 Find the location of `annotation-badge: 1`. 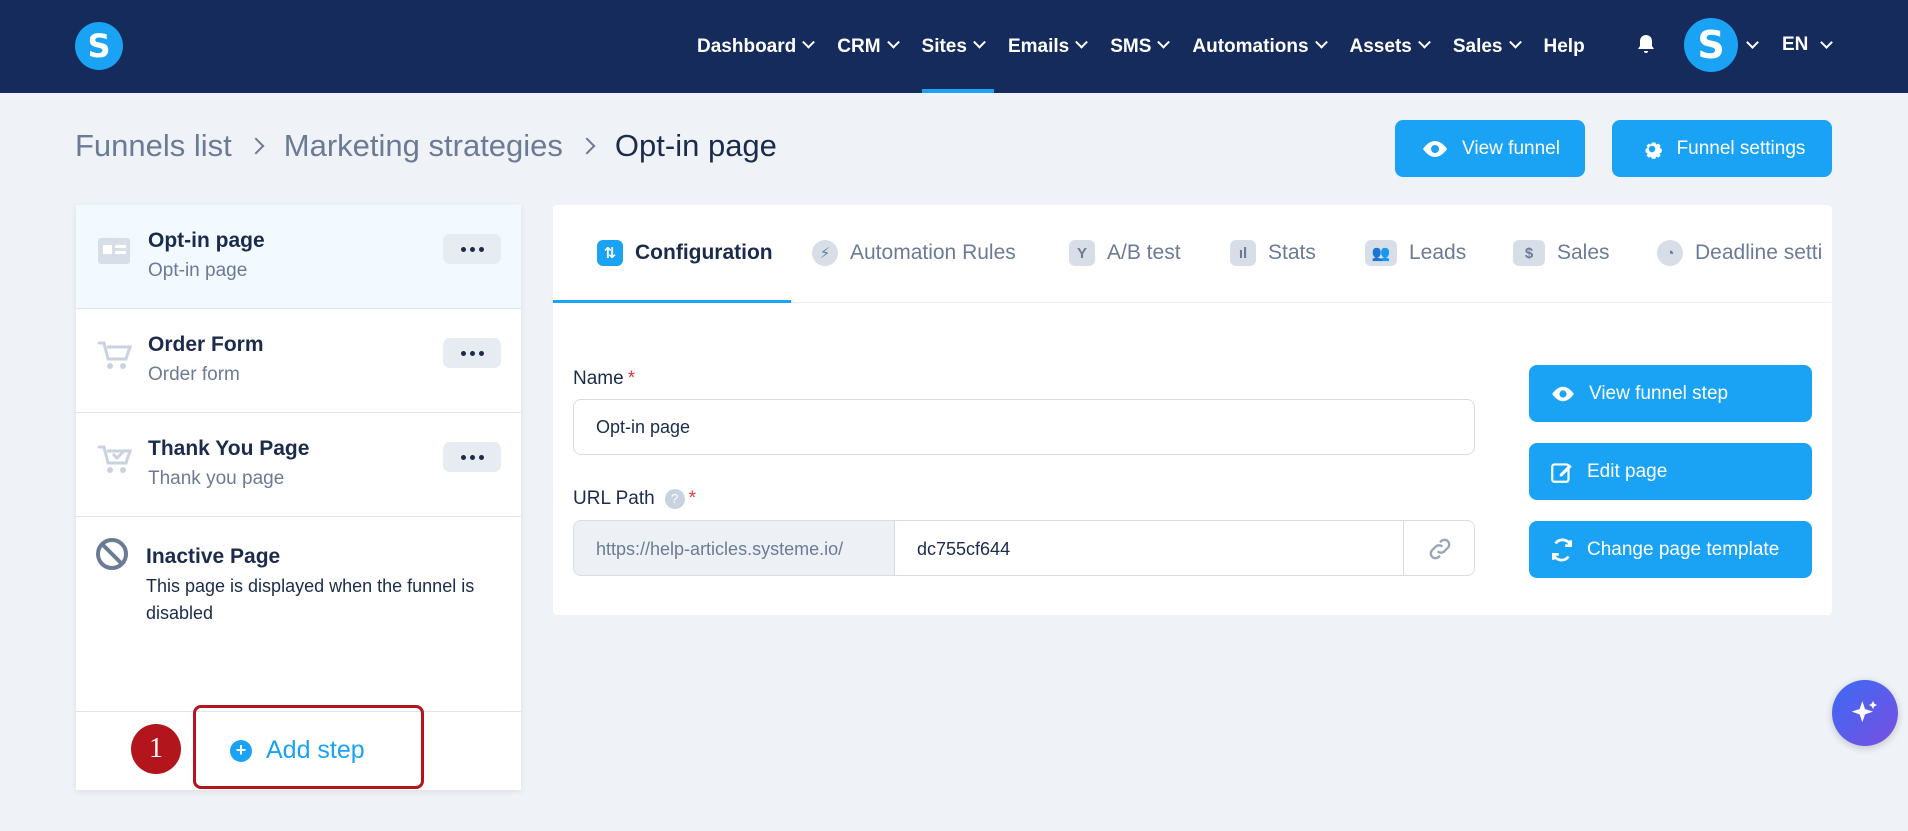

annotation-badge: 1 is located at coordinates (156, 749).